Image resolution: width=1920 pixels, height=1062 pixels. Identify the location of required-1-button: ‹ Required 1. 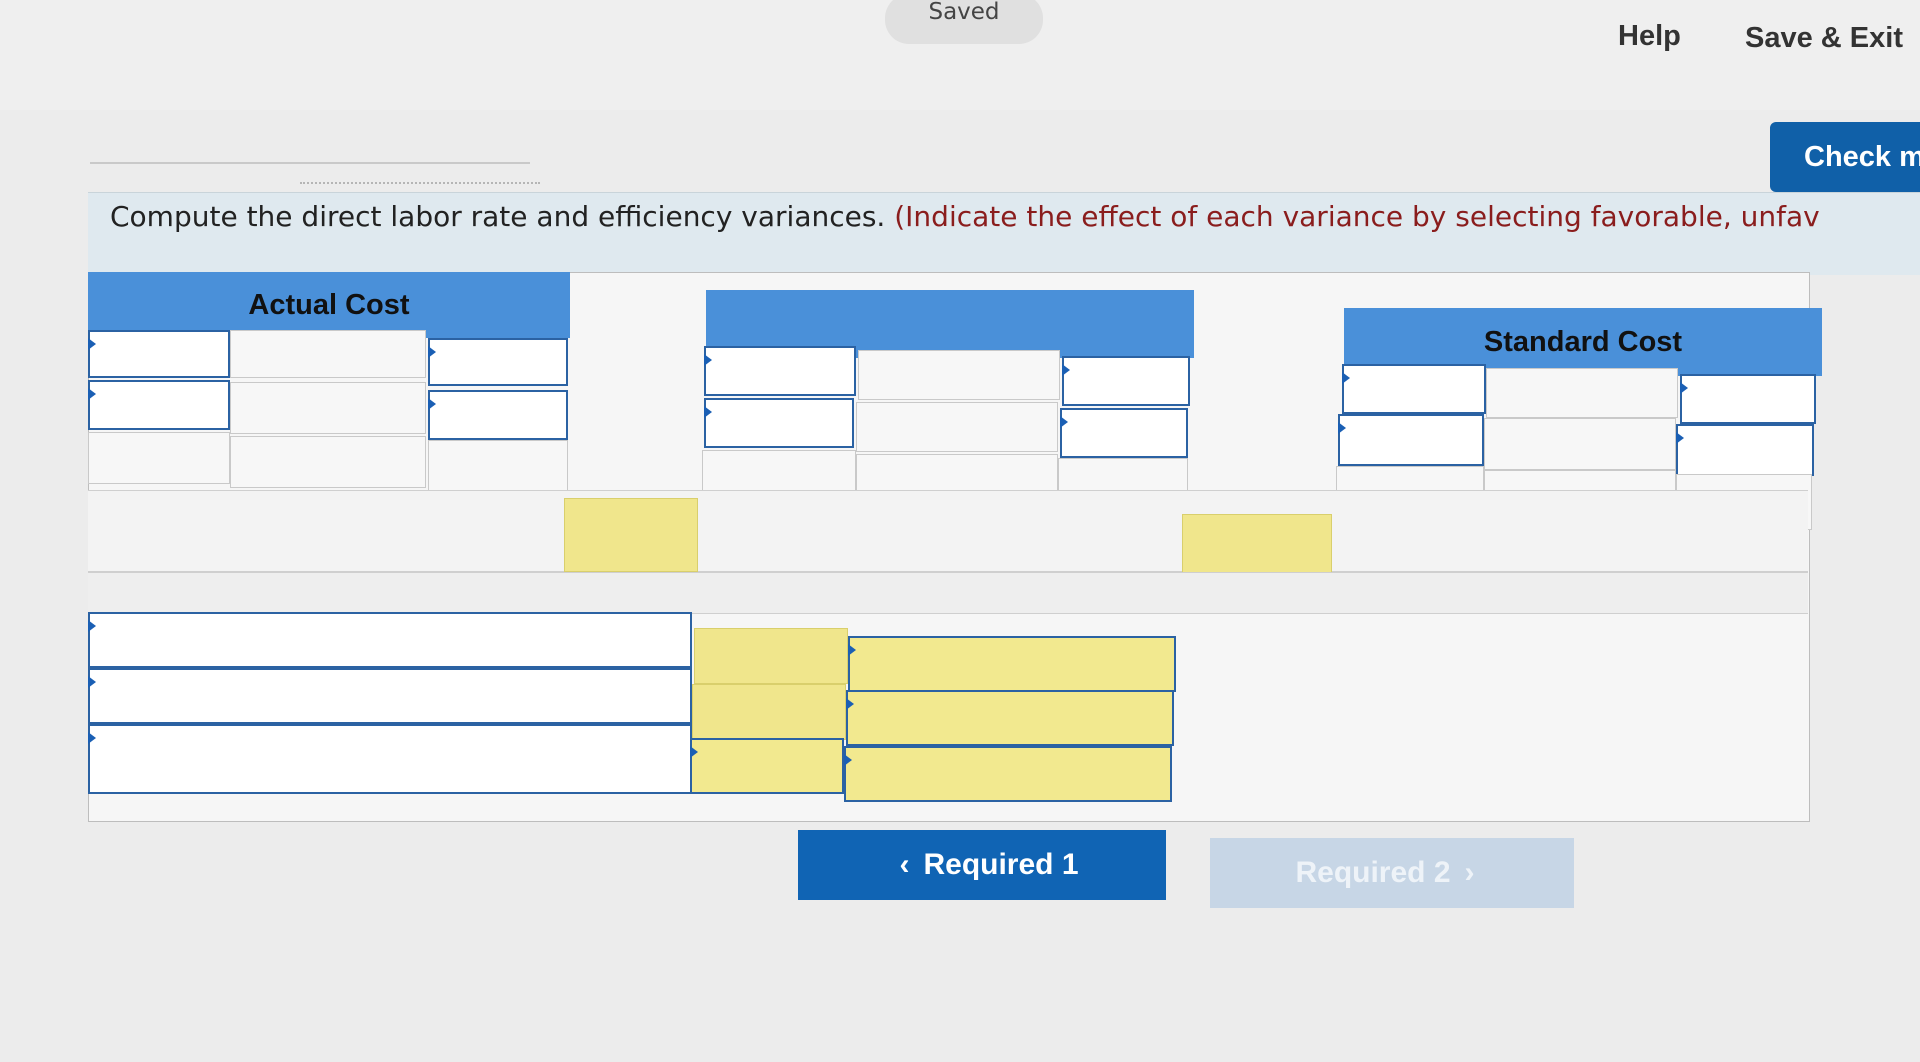
(982, 865).